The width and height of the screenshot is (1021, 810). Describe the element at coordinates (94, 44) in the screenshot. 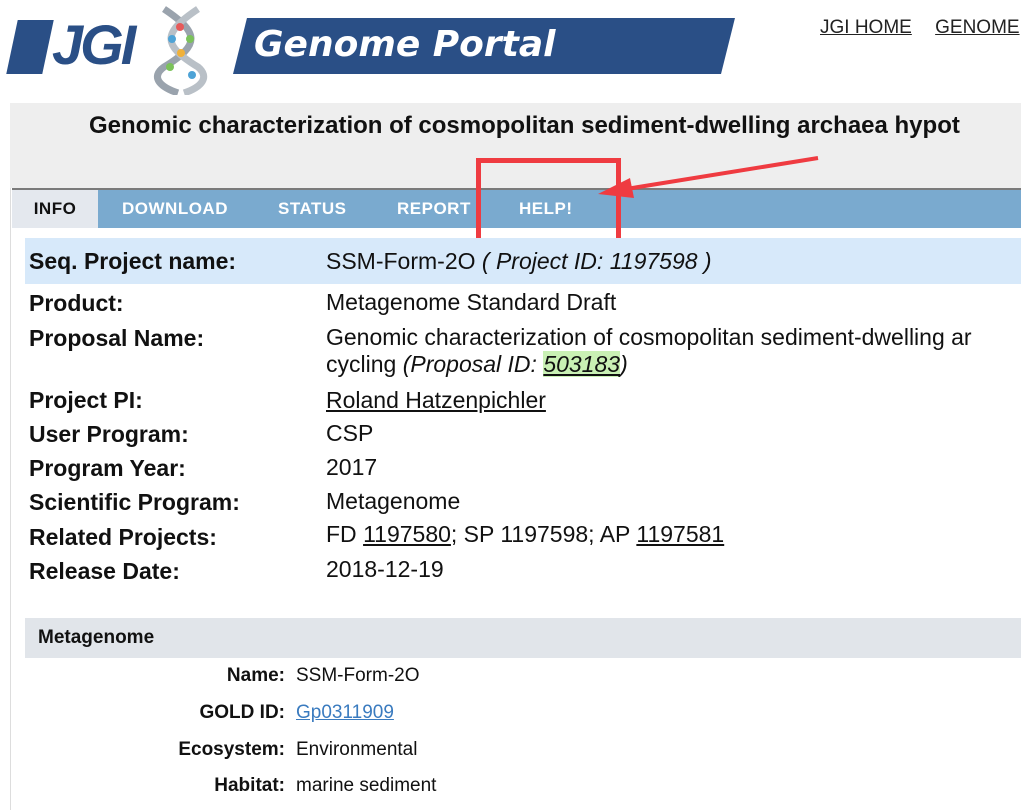

I see `jgi-logo: JGI` at that location.